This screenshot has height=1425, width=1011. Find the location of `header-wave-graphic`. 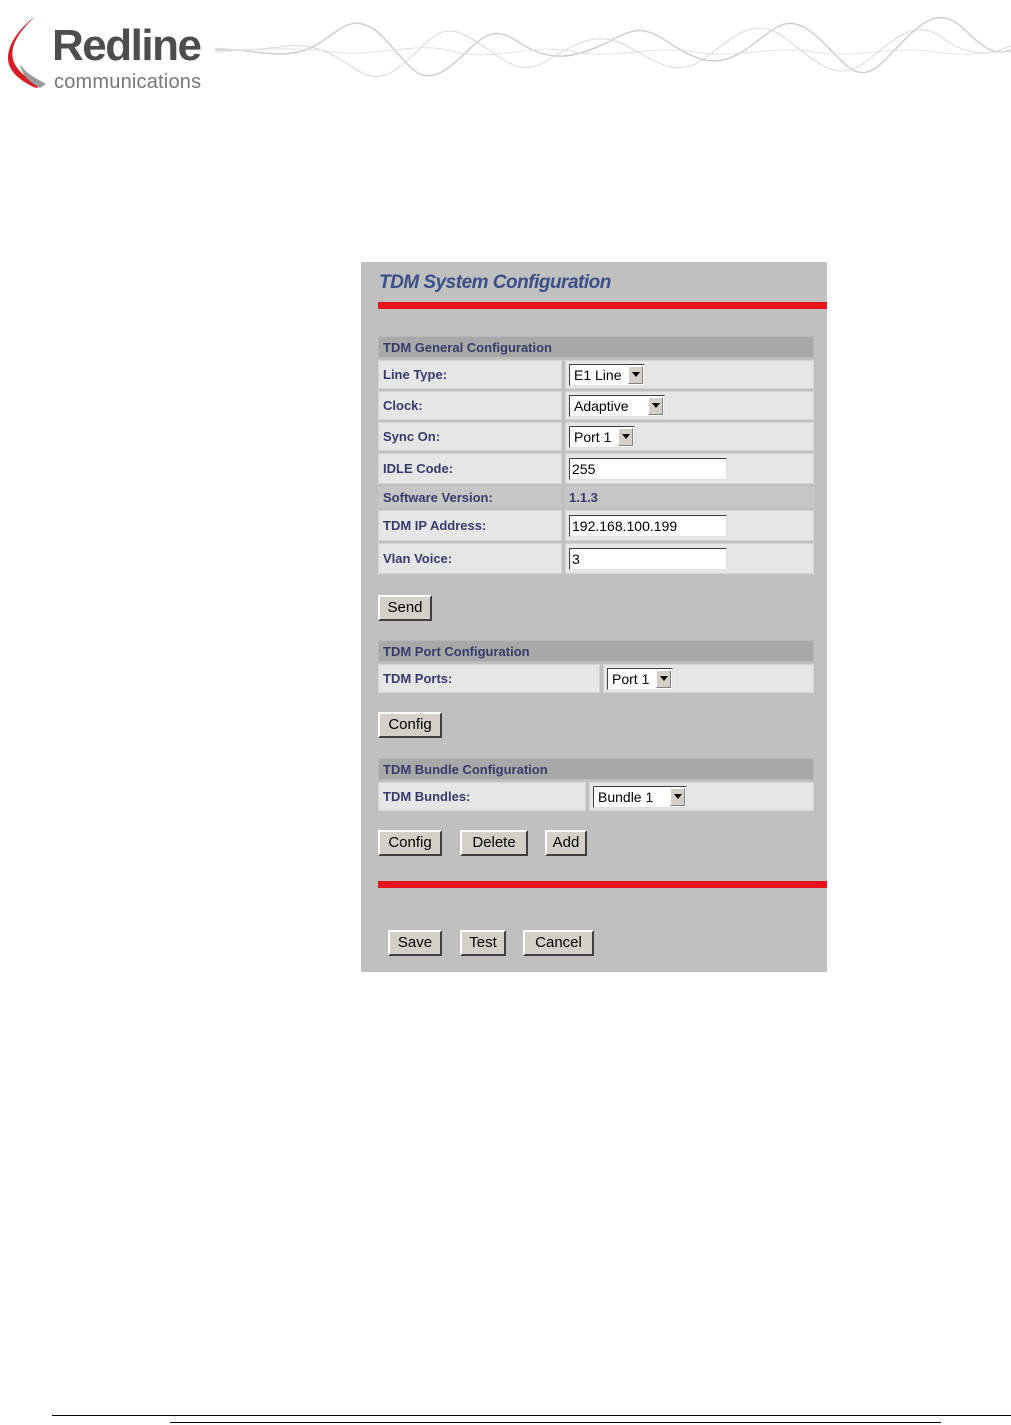

header-wave-graphic is located at coordinates (613, 47).